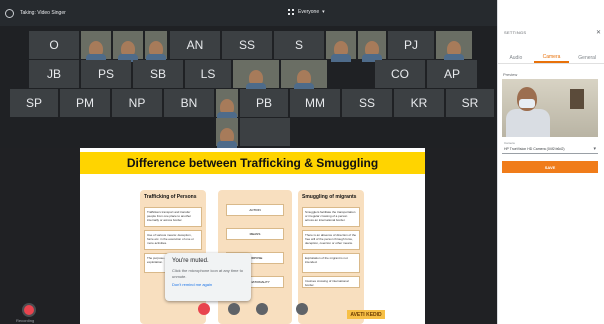 The width and height of the screenshot is (604, 324). I want to click on tab-camera: Camera, so click(551, 57).